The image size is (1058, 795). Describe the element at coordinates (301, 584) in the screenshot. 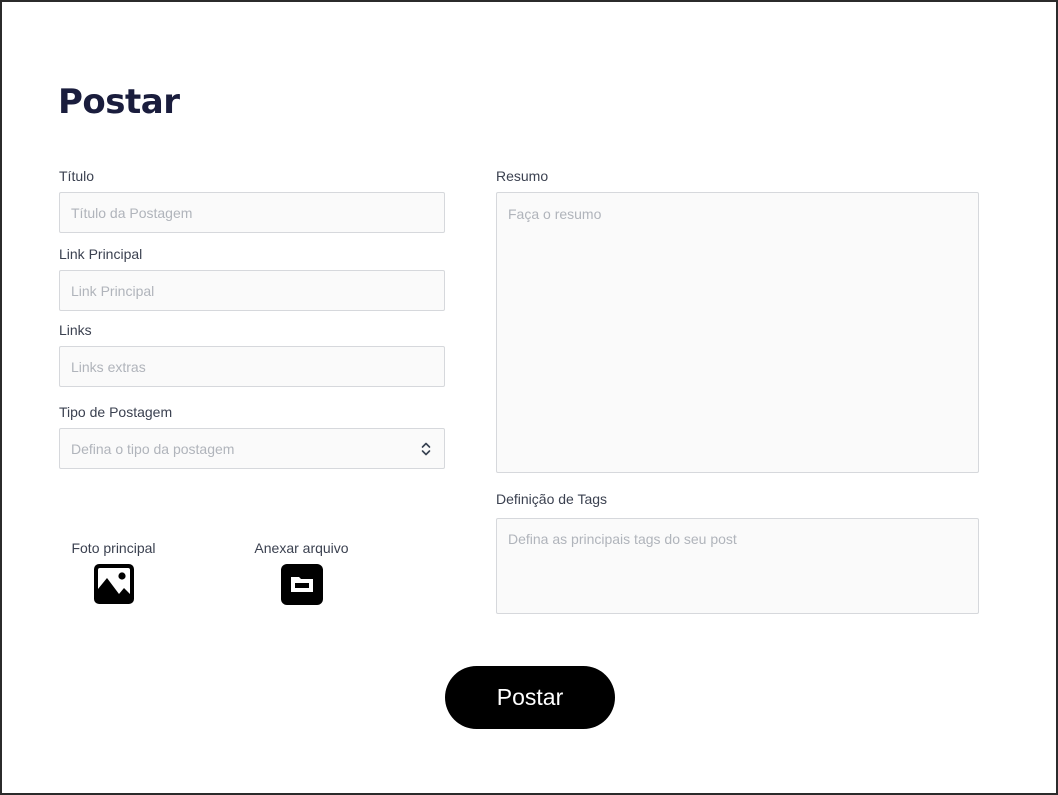

I see `folder-icon` at that location.